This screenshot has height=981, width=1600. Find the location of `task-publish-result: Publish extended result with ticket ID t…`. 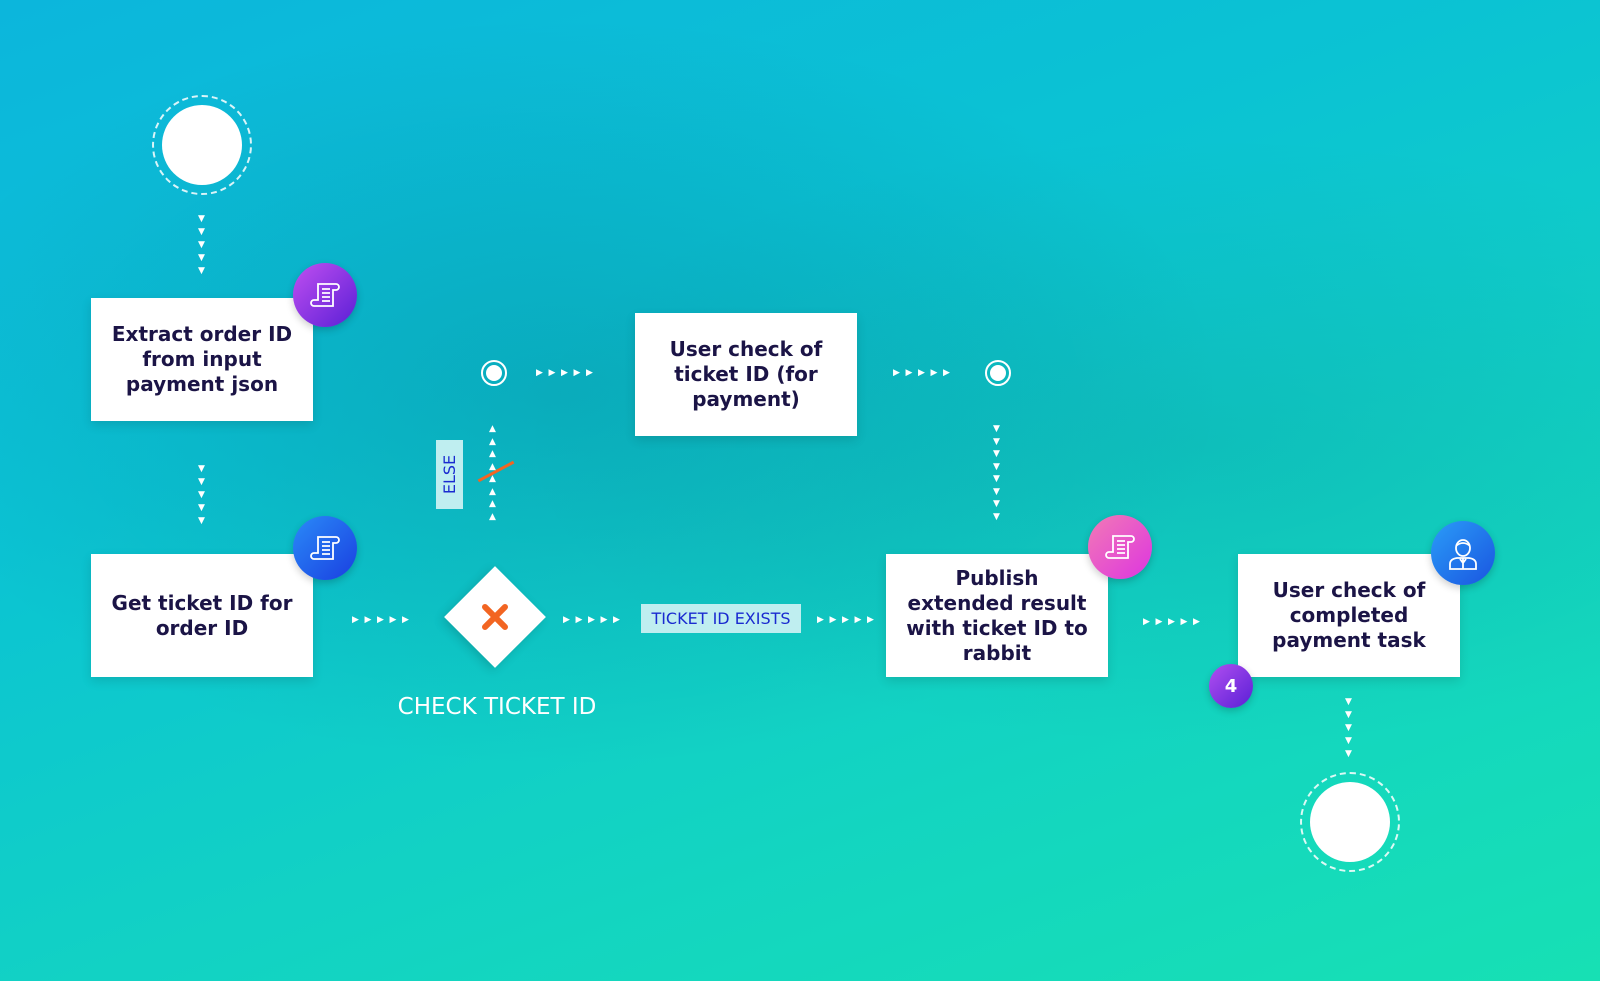

task-publish-result: Publish extended result with ticket ID t… is located at coordinates (997, 615).